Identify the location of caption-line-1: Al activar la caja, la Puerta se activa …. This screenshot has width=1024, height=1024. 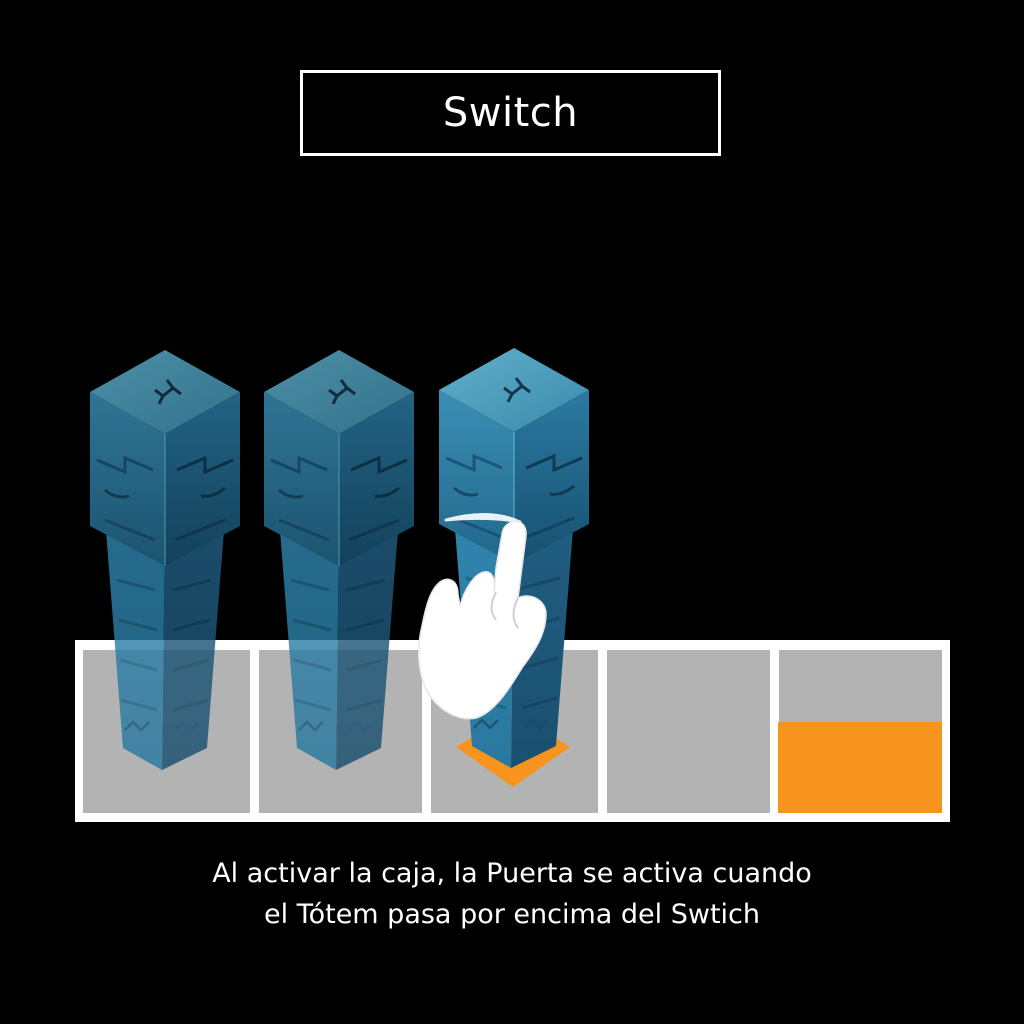
(512, 873).